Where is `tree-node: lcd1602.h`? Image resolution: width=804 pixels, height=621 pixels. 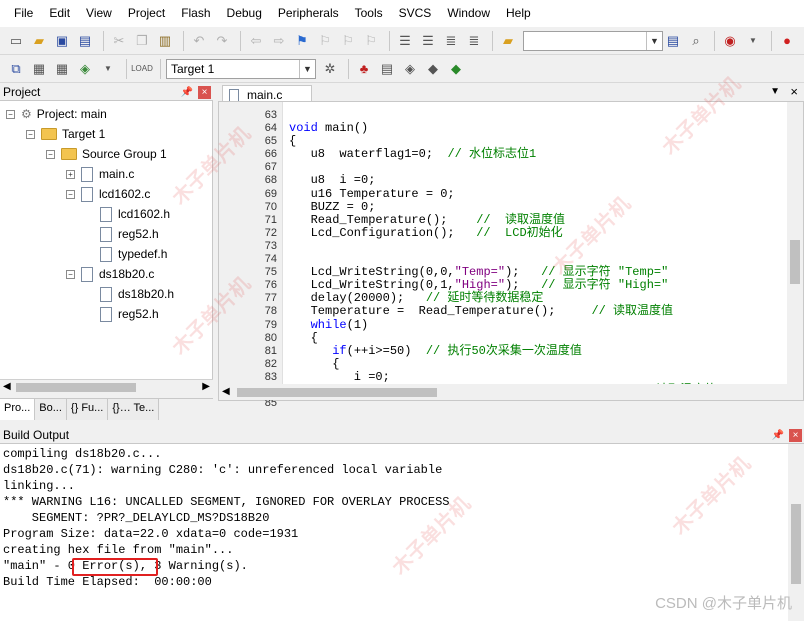 tree-node: lcd1602.h is located at coordinates (135, 214).